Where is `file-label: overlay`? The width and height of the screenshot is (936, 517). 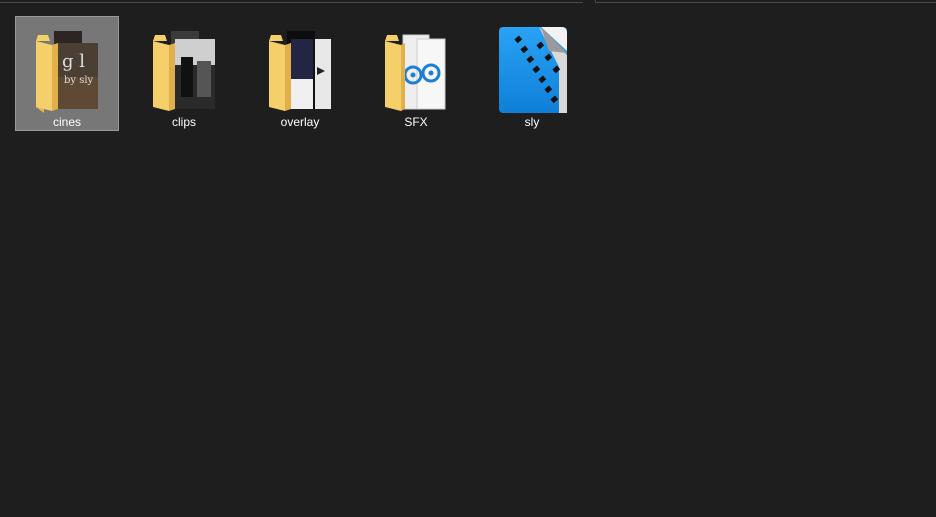 file-label: overlay is located at coordinates (300, 122).